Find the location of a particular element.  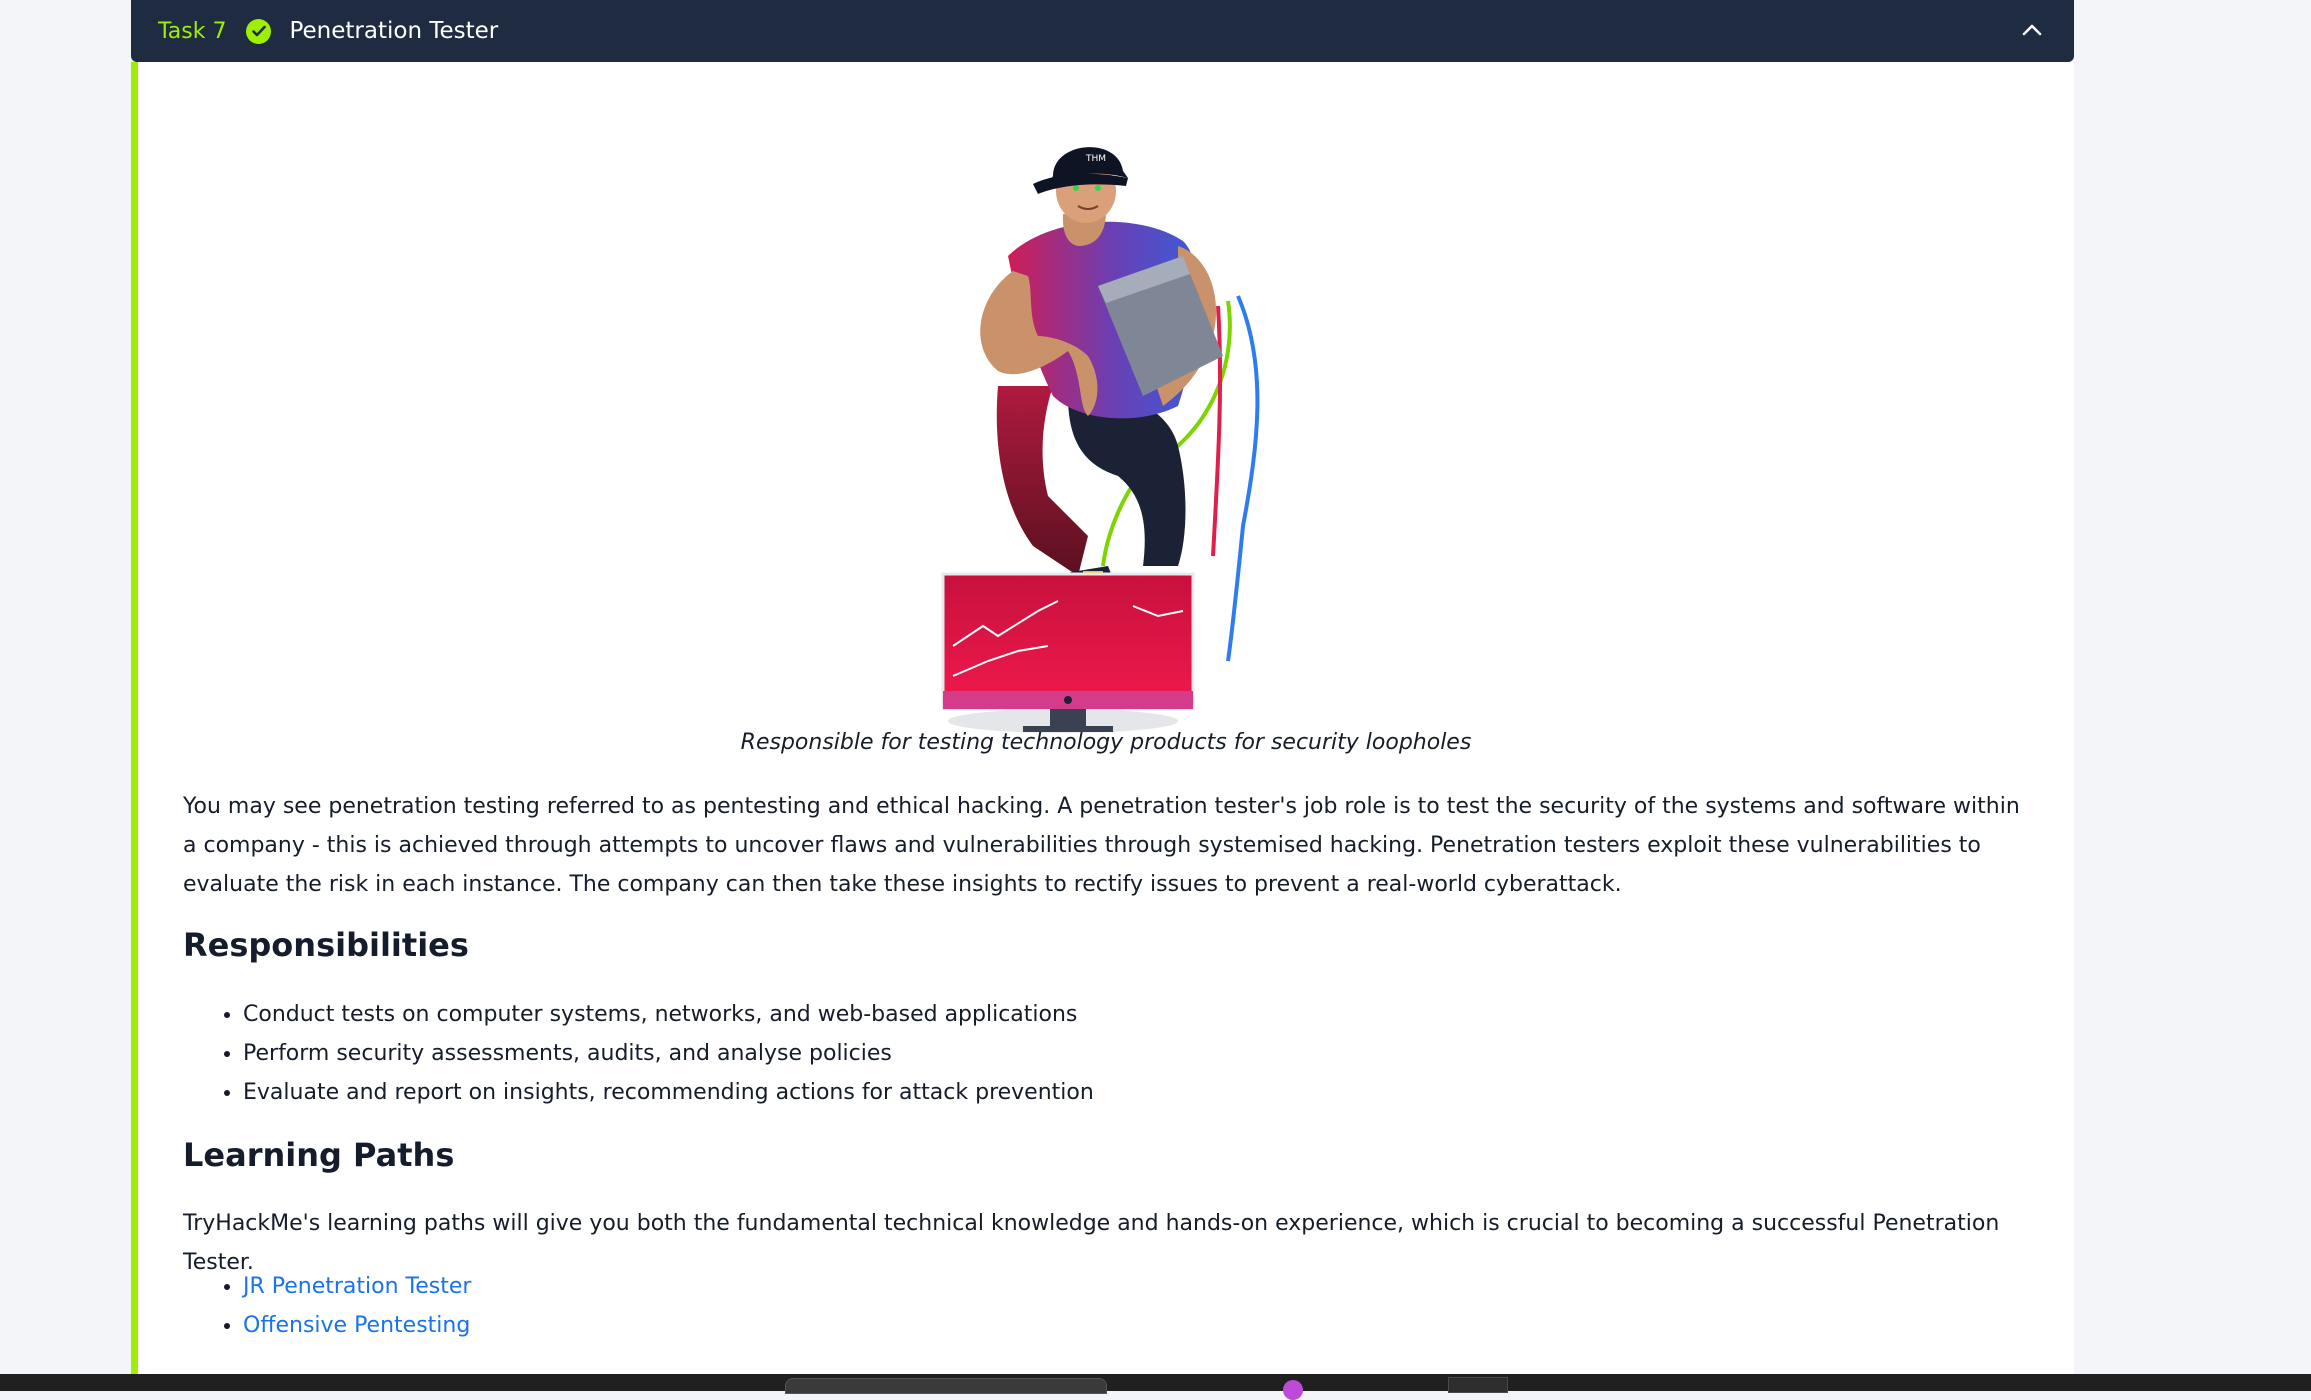

task-header: Task 7 Penetration Tester is located at coordinates (1102, 31).